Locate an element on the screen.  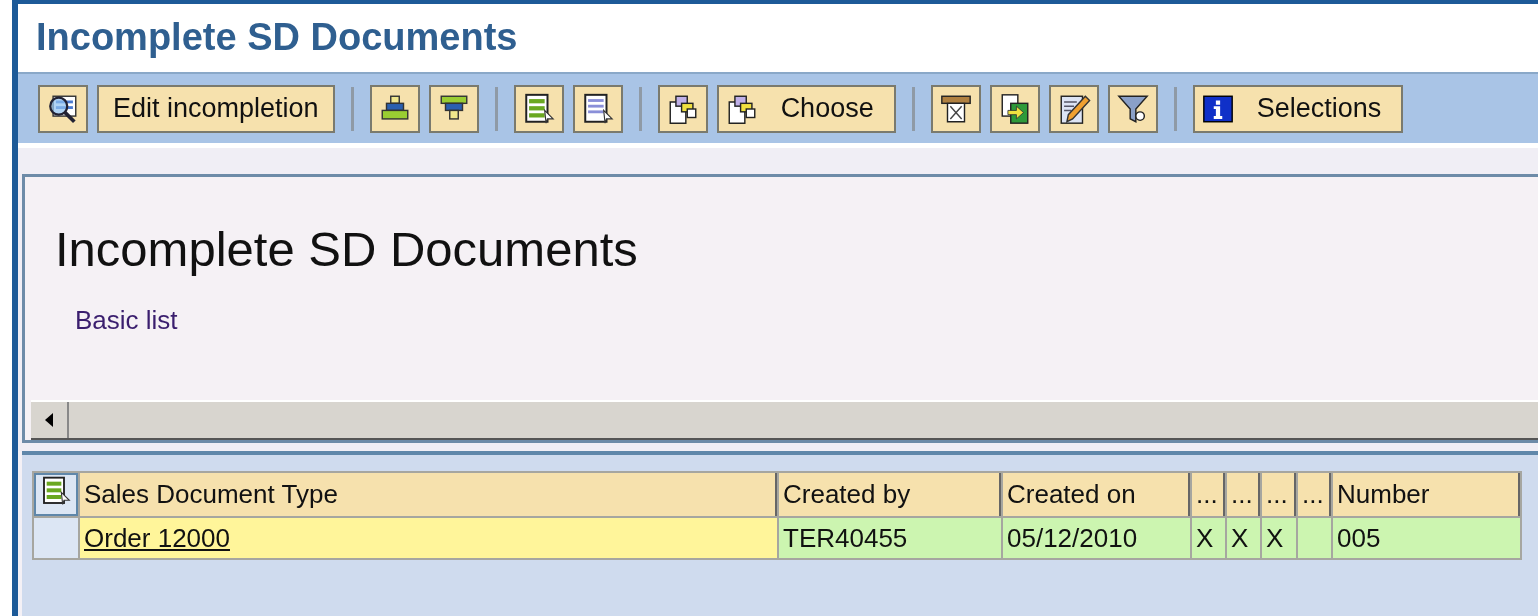
table-cell: 005 is located at coordinates (1426, 538).